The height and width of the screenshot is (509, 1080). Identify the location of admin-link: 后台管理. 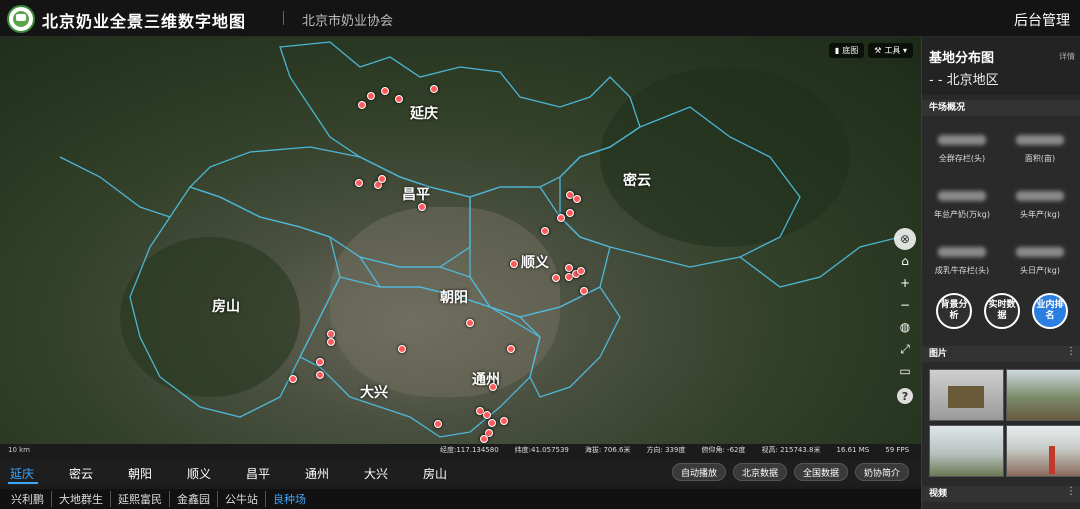
(1042, 20).